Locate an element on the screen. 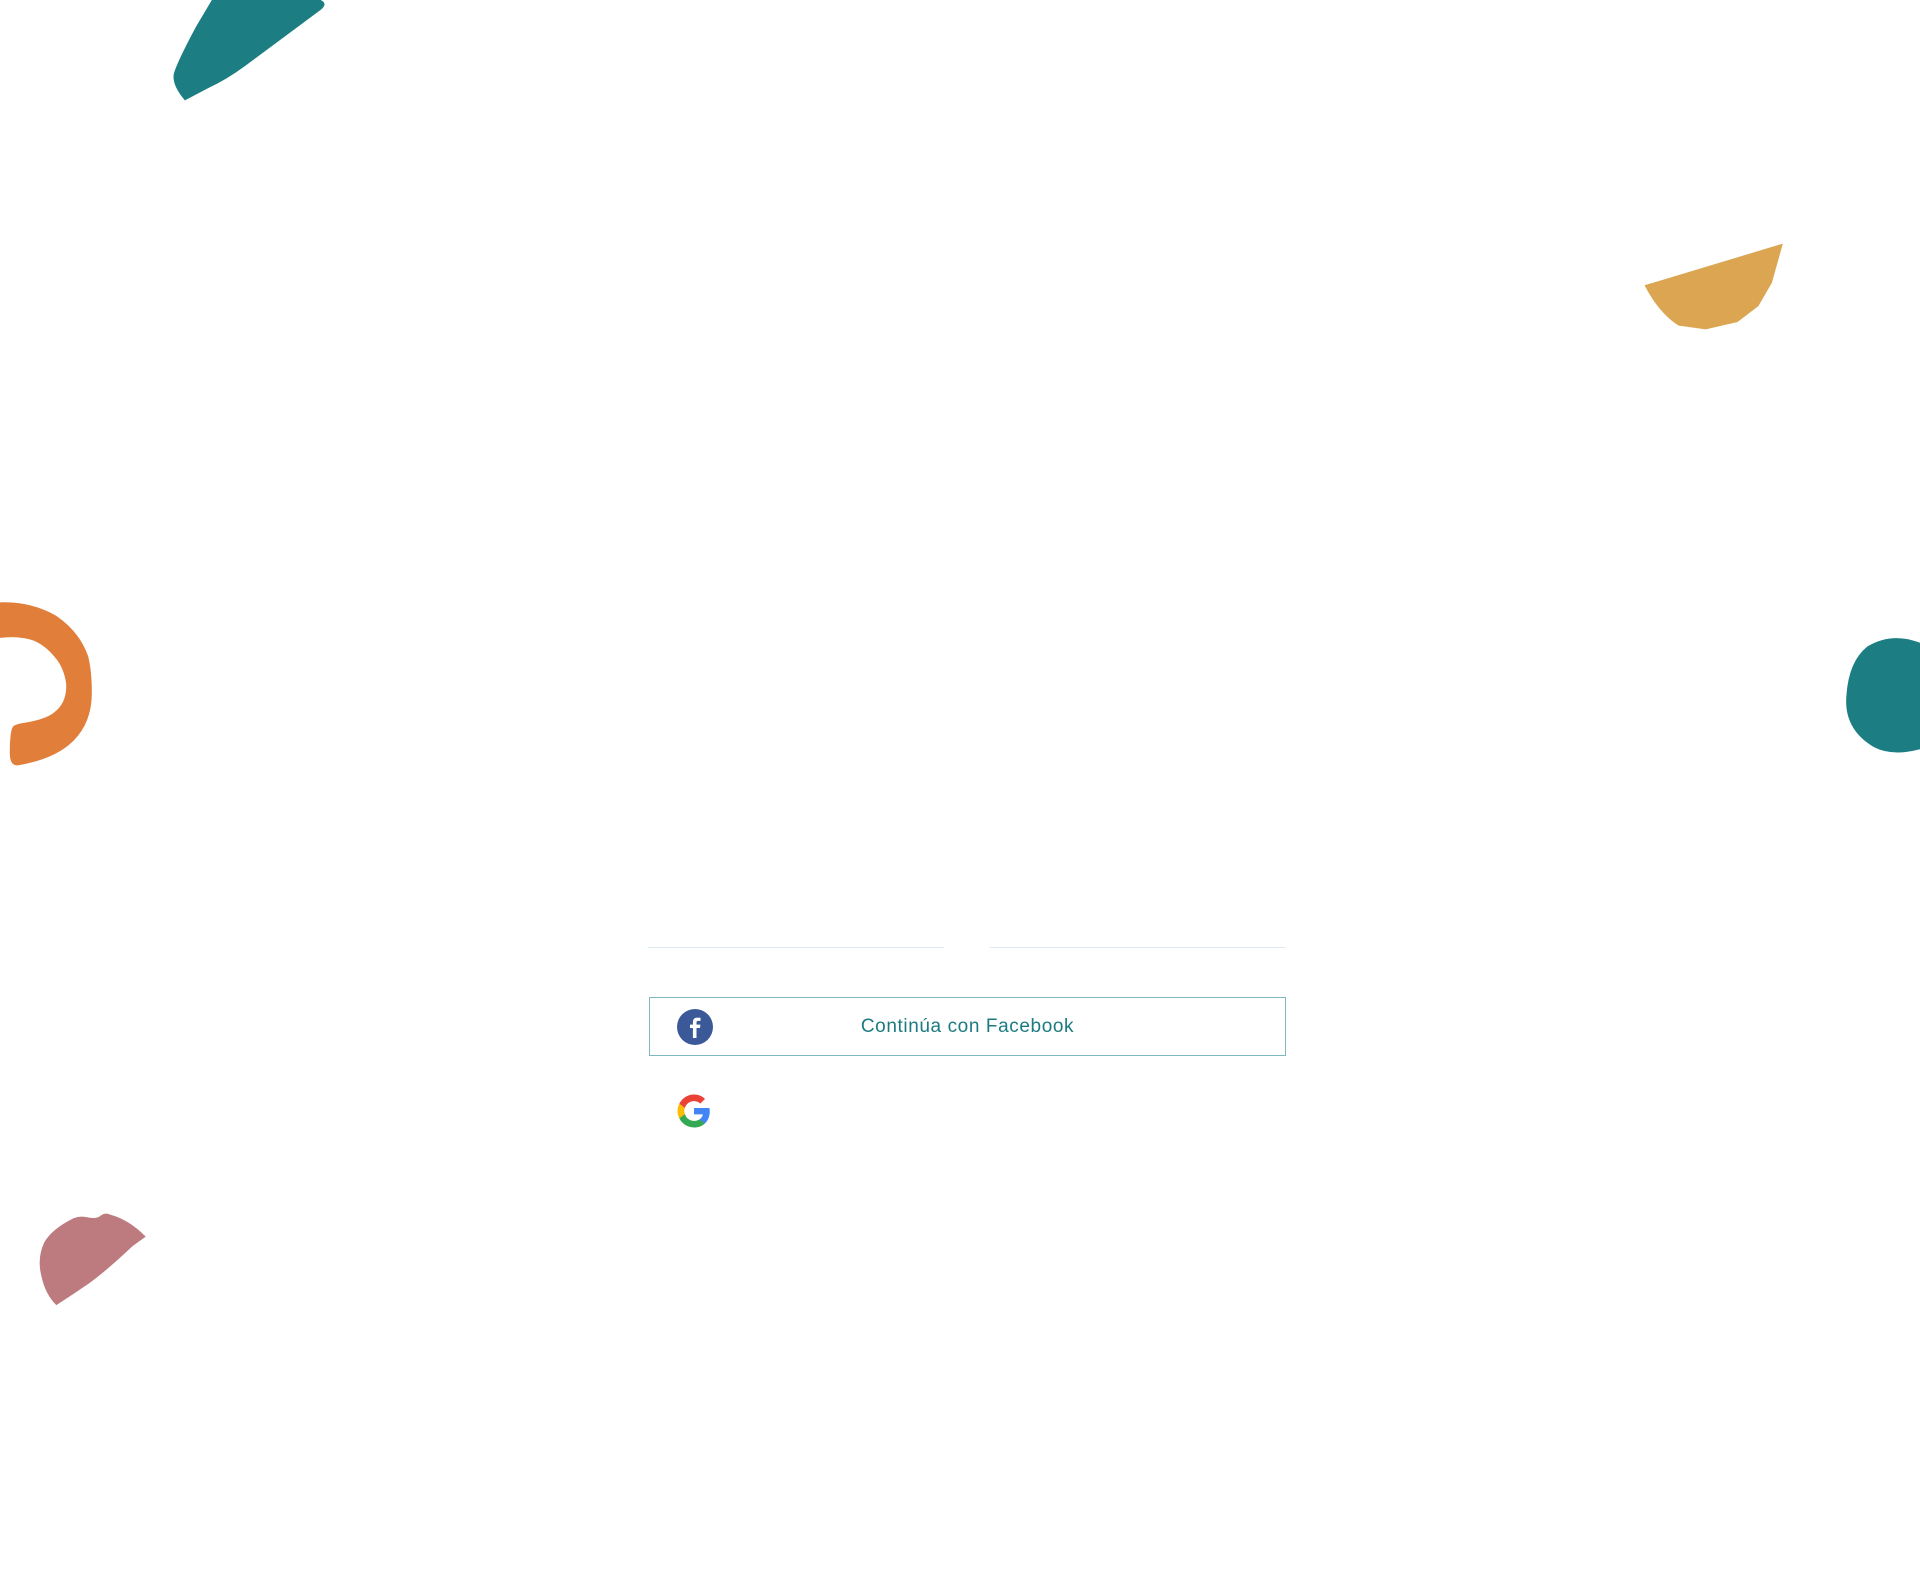 The height and width of the screenshot is (1588, 1920). facebook-button-label: Continúa con Facebook is located at coordinates (967, 1026).